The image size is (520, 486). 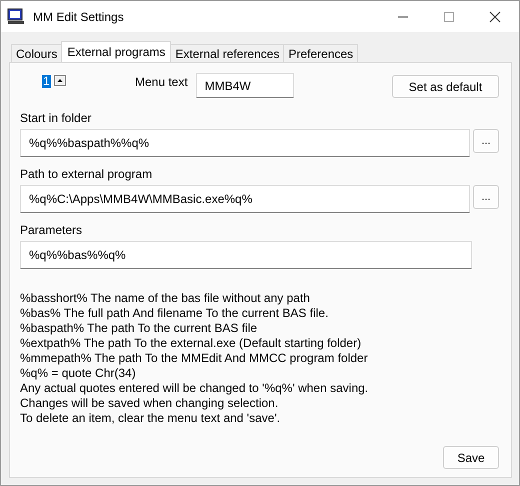 I want to click on text-field: %q%%baspath%%q%, so click(x=245, y=143).